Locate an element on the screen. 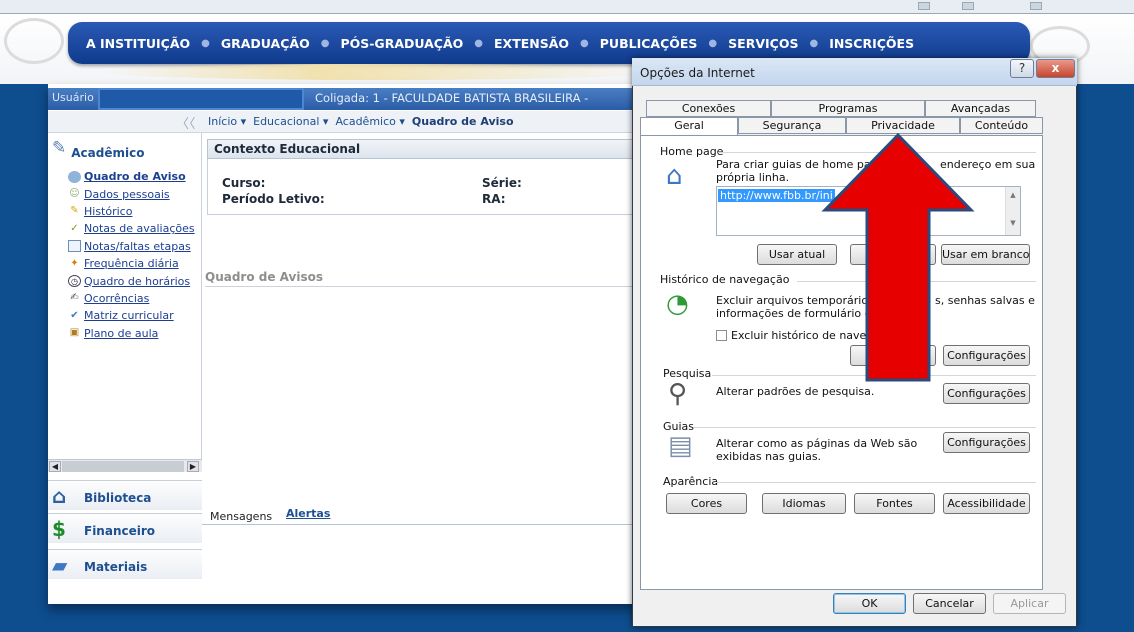 The width and height of the screenshot is (1134, 632). tree-item-plano-aula: ▣ Plano de aula is located at coordinates (129, 333).